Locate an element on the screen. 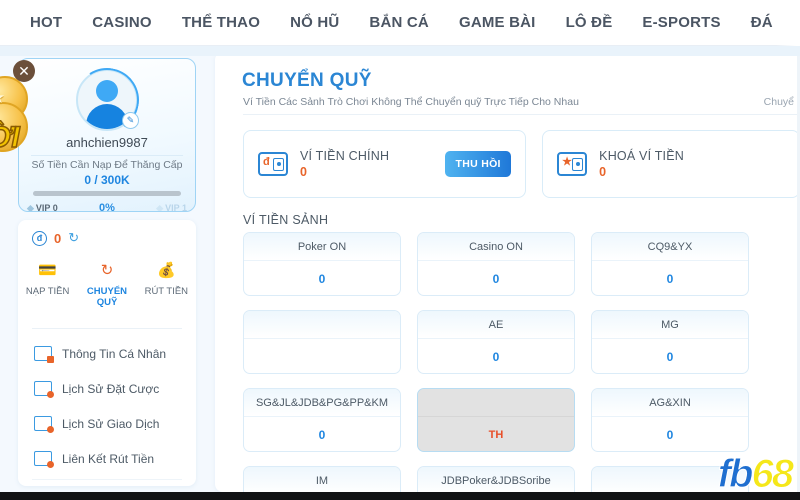  fb68-watermark-logo: fb68 is located at coordinates (755, 474).